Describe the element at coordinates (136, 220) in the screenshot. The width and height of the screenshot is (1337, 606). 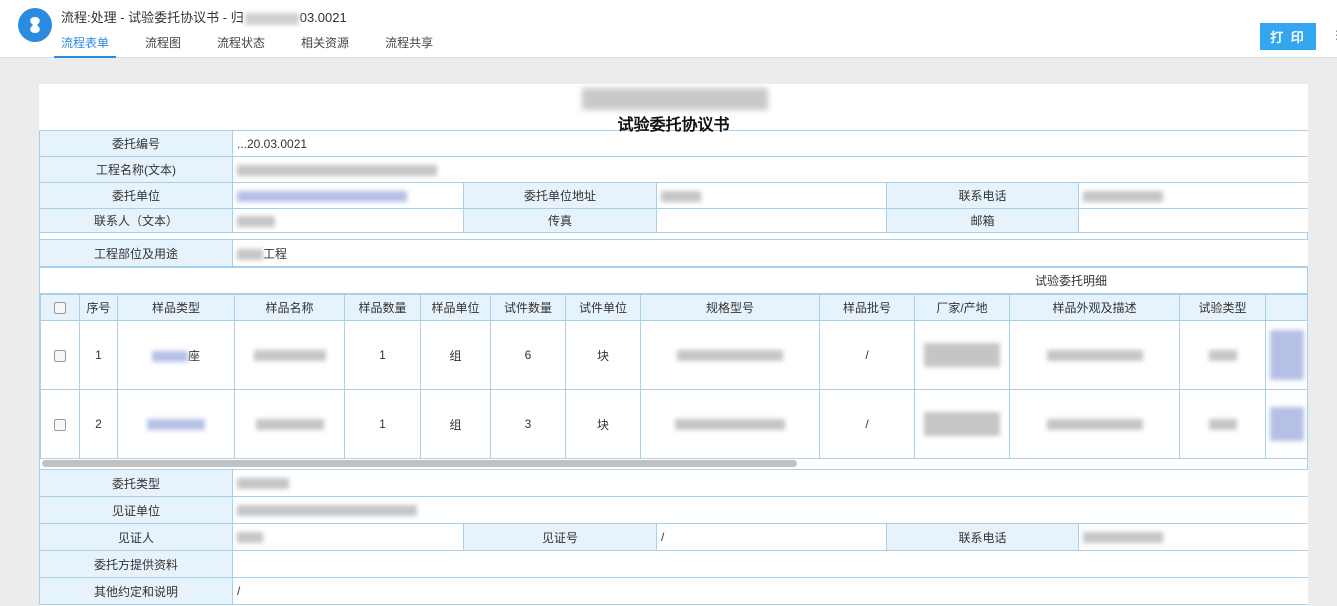
I see `label-contact: 联系人（文本）` at that location.